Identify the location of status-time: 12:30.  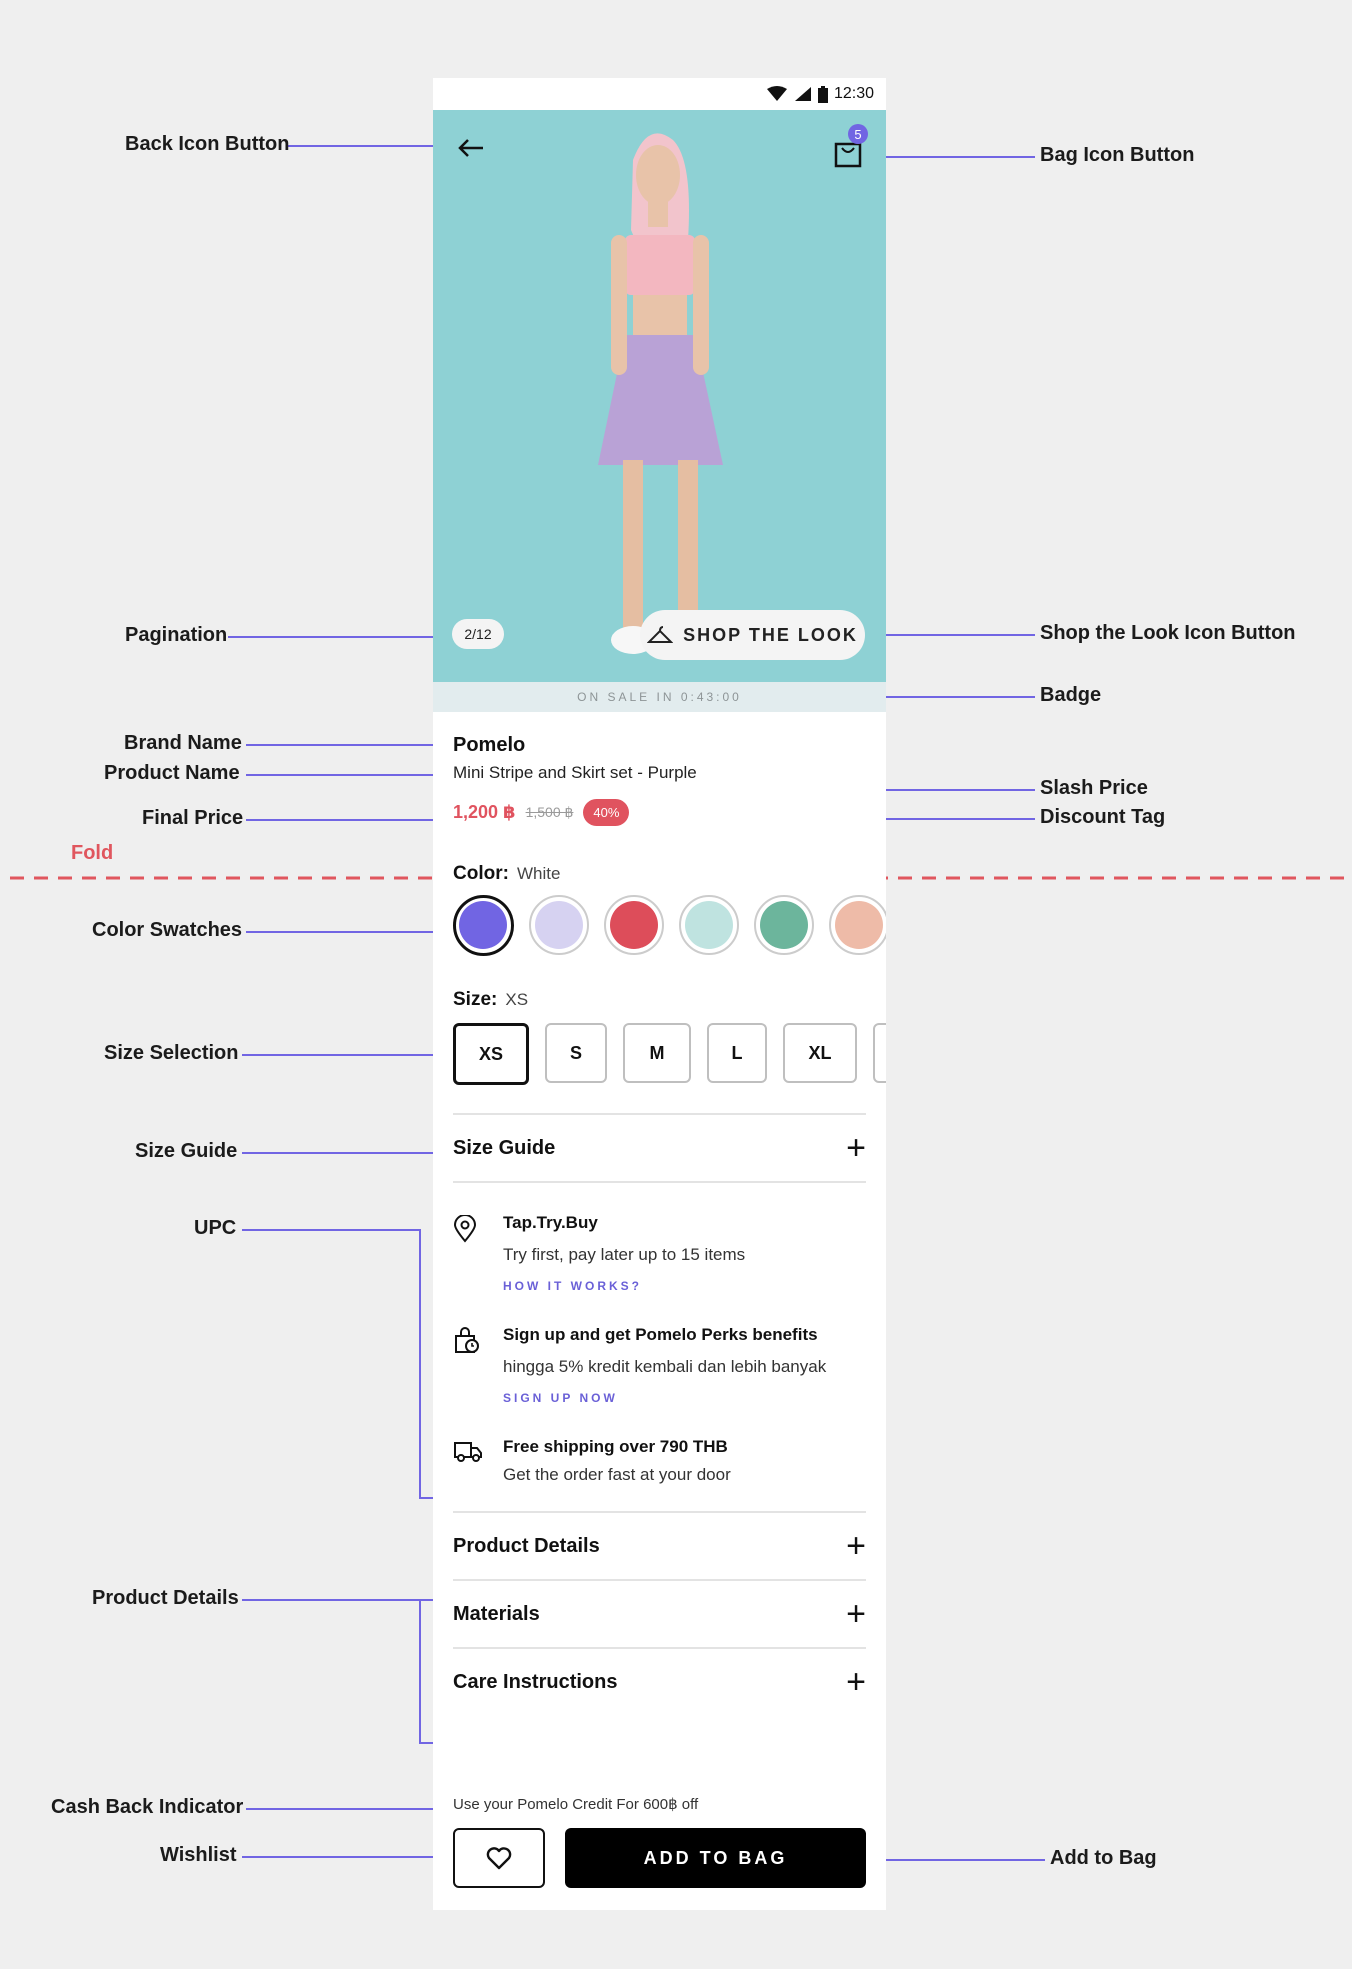
(853, 93).